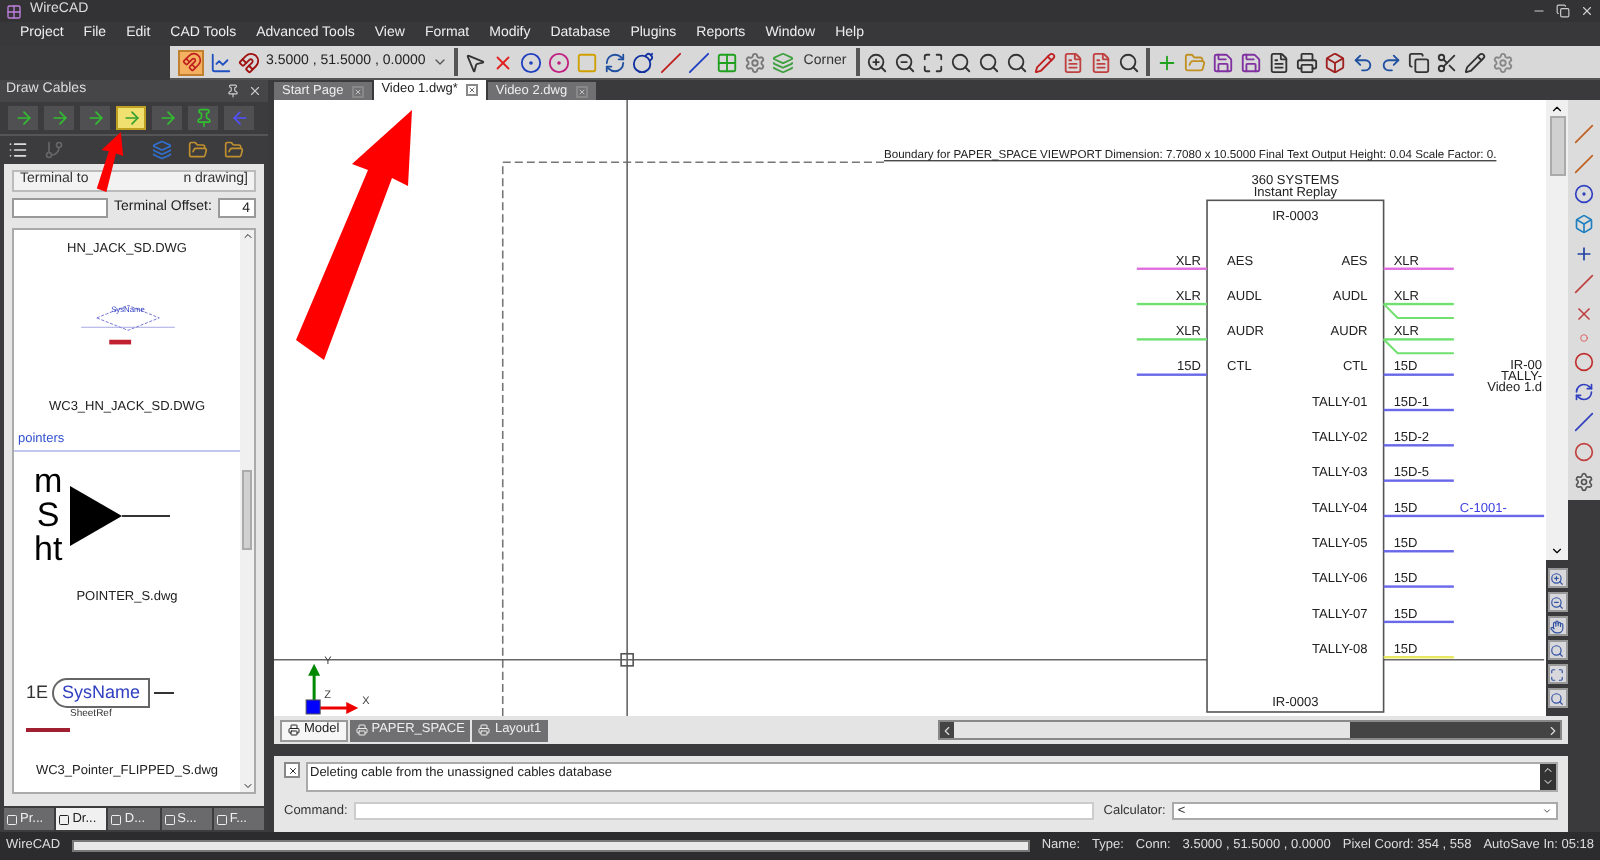 This screenshot has height=860, width=1600. What do you see at coordinates (1584, 362) in the screenshot?
I see `circle-icon` at bounding box center [1584, 362].